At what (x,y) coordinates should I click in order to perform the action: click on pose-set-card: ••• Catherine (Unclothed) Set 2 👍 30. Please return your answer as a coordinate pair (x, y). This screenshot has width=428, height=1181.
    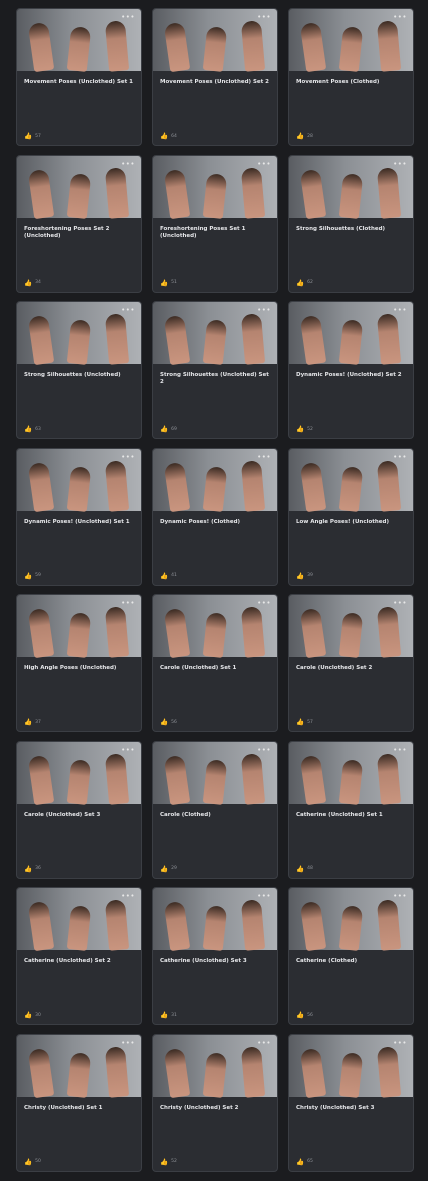
    Looking at the image, I should click on (79, 956).